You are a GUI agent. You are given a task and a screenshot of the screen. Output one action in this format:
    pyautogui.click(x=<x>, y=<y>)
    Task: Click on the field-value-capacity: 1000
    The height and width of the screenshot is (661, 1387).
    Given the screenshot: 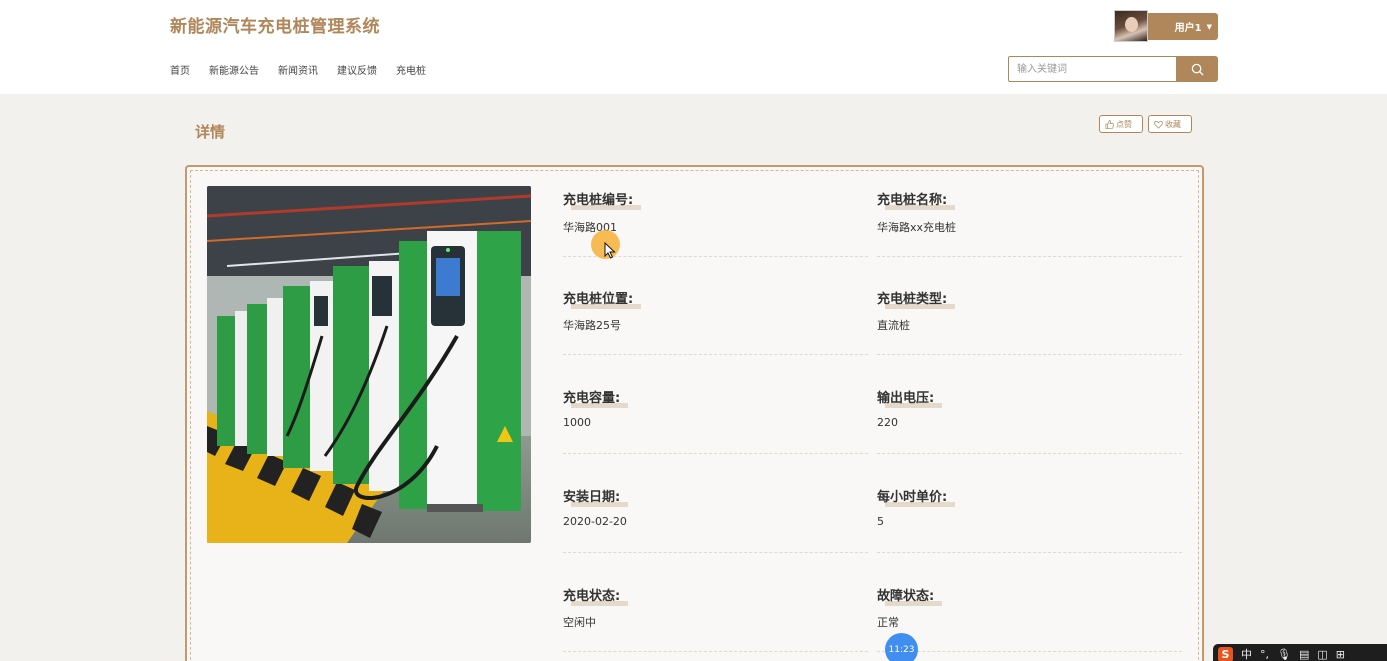 What is the action you would take?
    pyautogui.click(x=577, y=422)
    